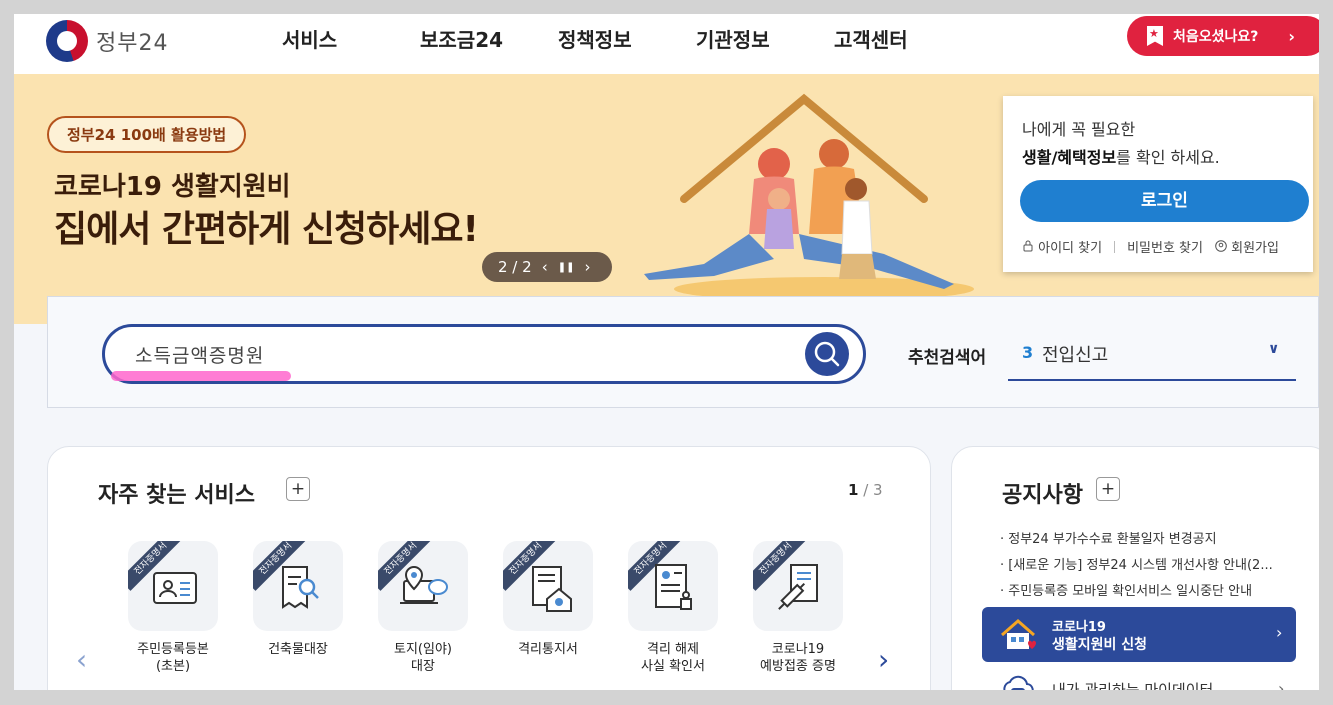 The image size is (1333, 705). I want to click on service-item-vaccination-cert: 전자증명서 코로나19 예방접종 증명, so click(798, 608).